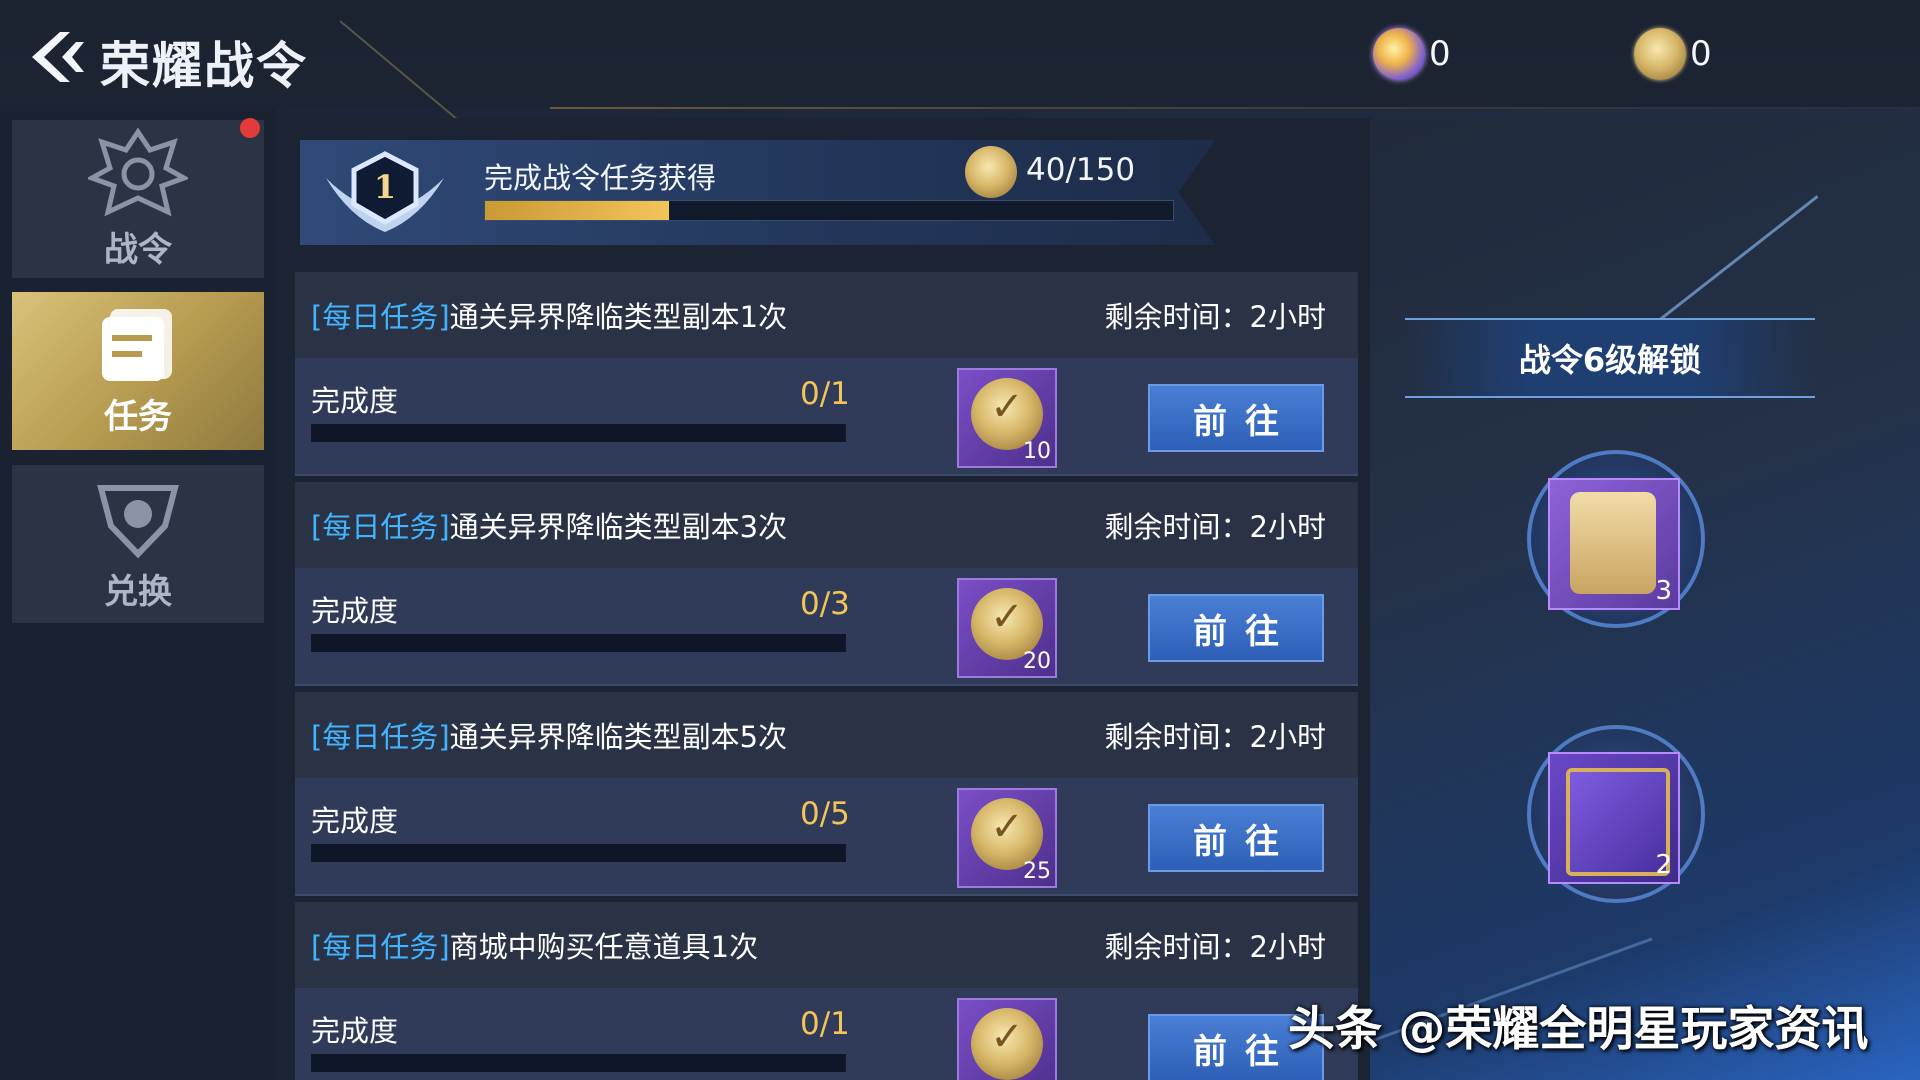 The image size is (1920, 1080). What do you see at coordinates (1701, 54) in the screenshot?
I see `coin-count: 0` at bounding box center [1701, 54].